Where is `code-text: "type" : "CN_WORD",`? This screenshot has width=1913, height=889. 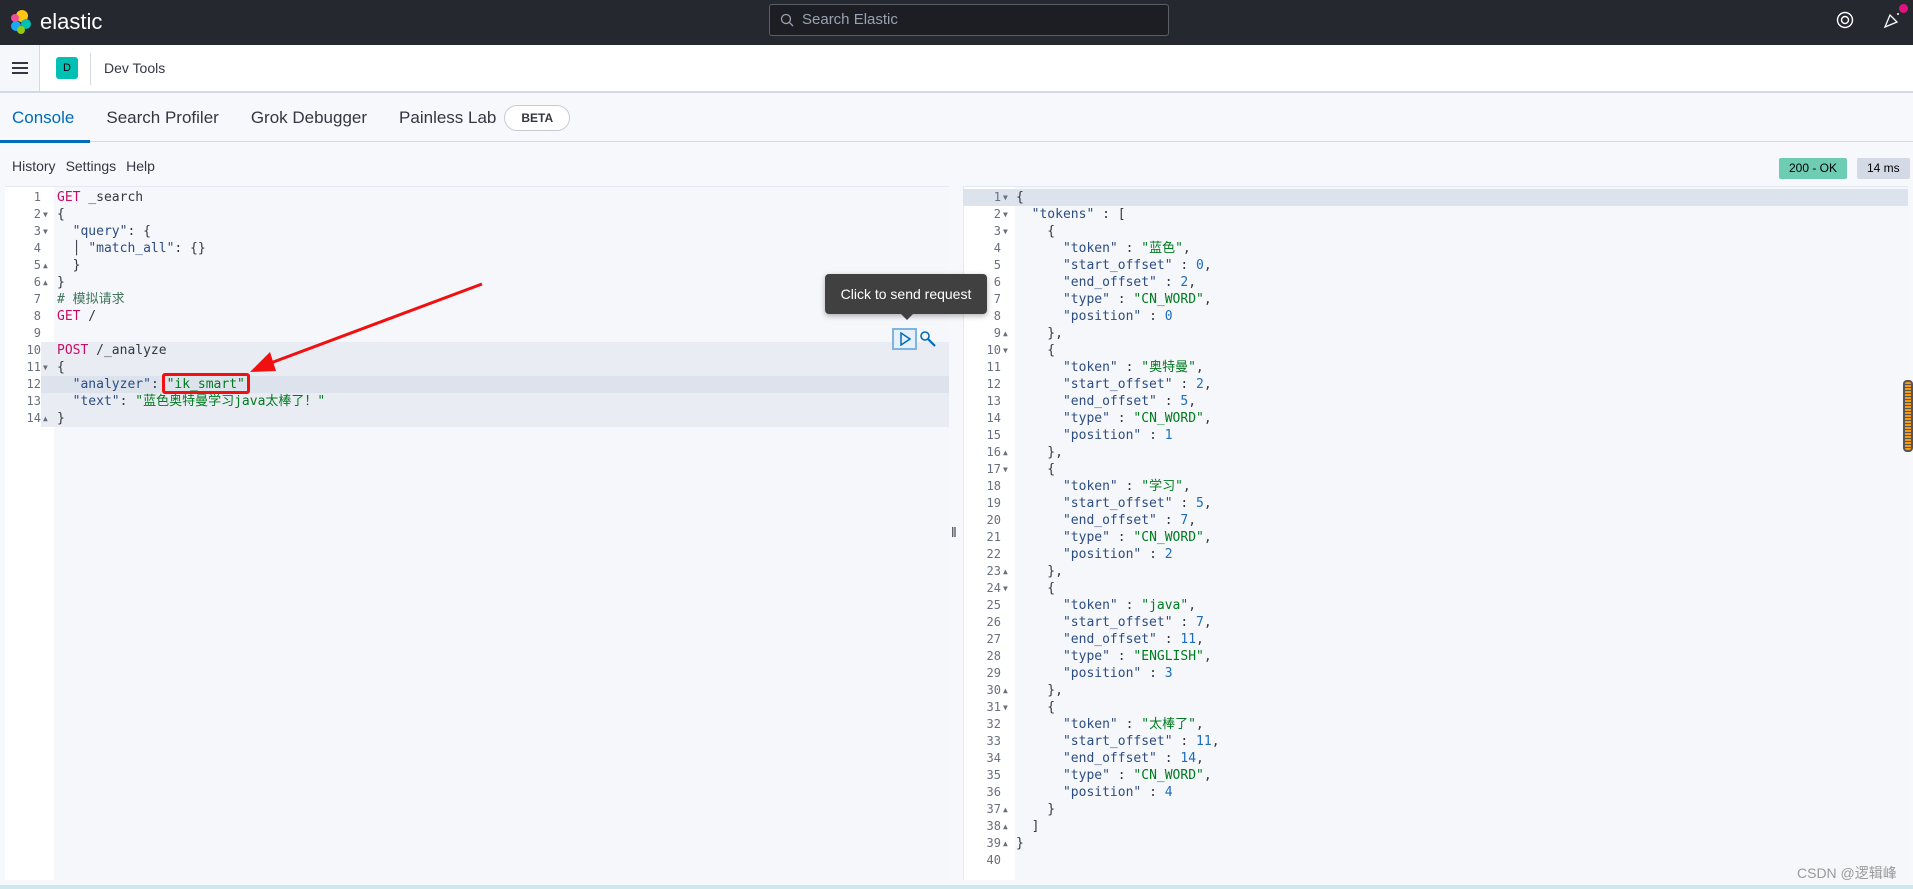
code-text: "type" : "CN_WORD", is located at coordinates (1114, 775).